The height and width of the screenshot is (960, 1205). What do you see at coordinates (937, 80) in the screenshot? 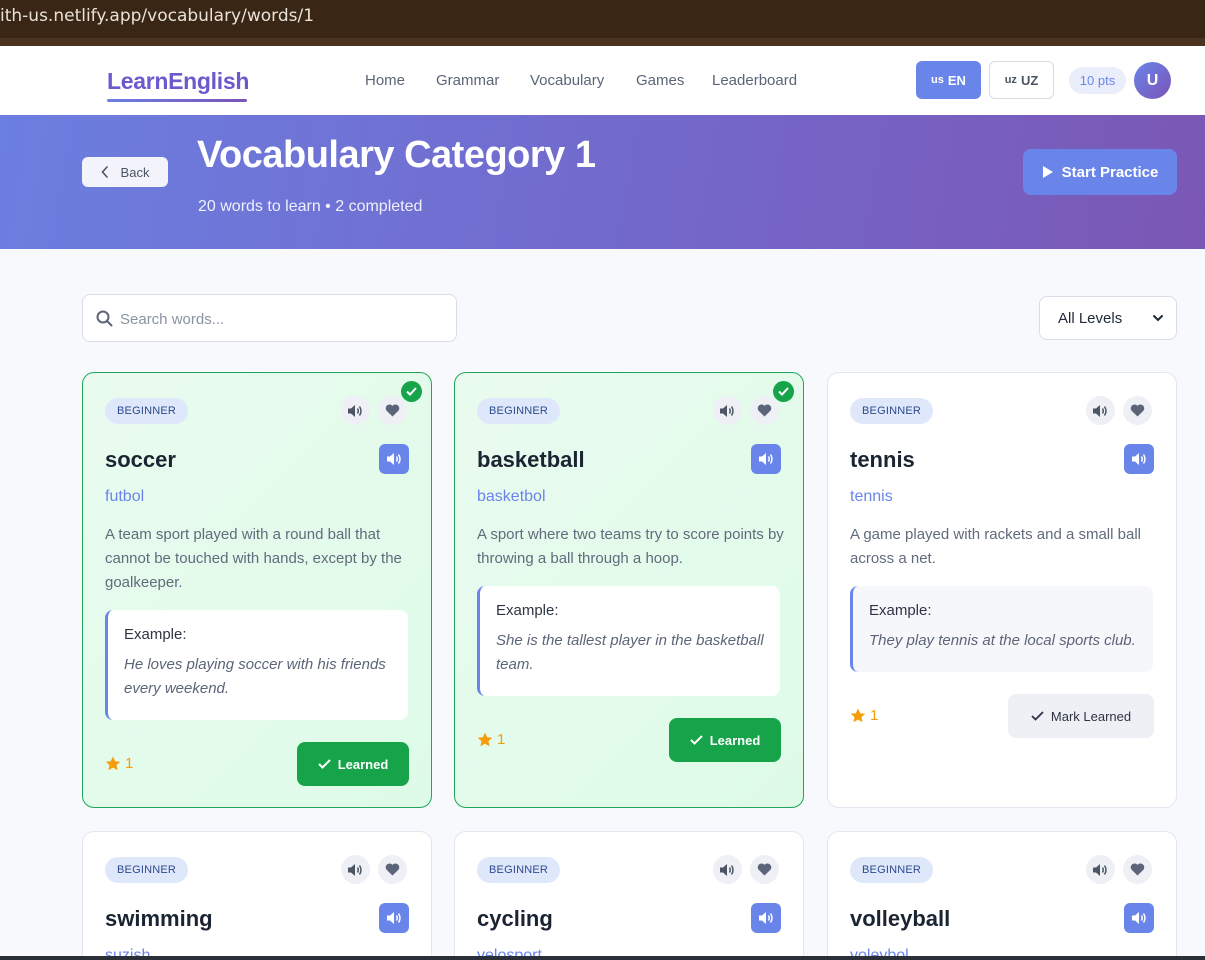
I see `us-flag-icon: us` at bounding box center [937, 80].